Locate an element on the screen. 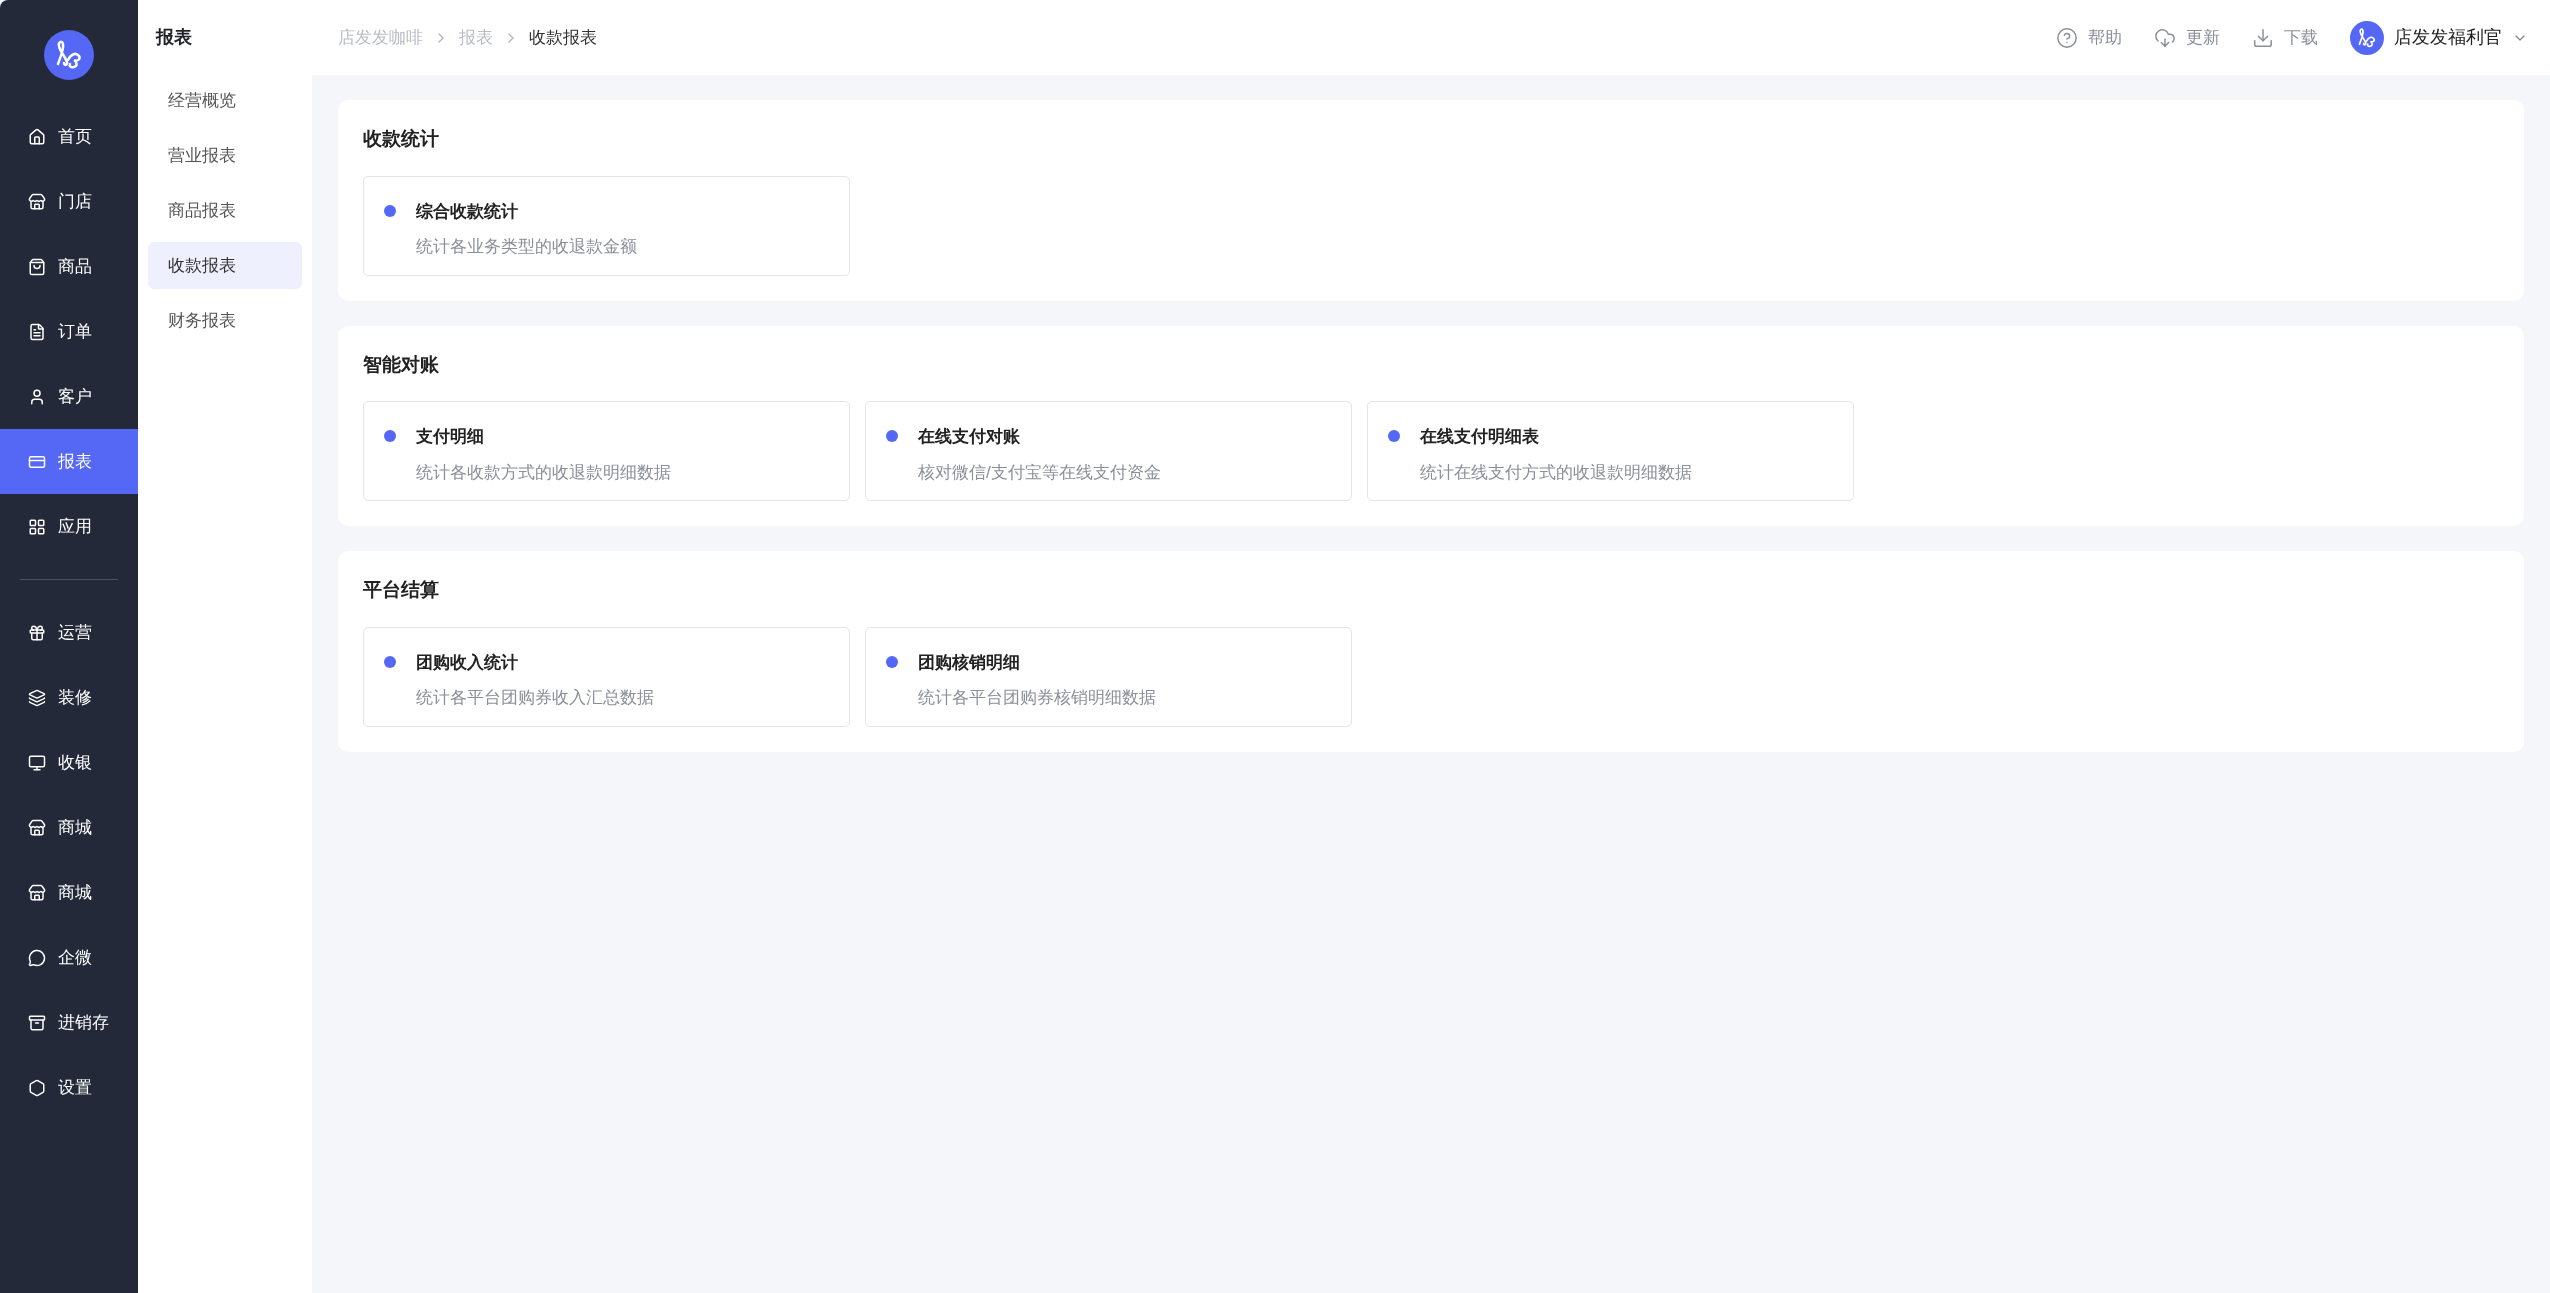 Image resolution: width=2550 pixels, height=1293 pixels. report-card: 在线支付明细表 统计在线支付方式的收退款明细数据 is located at coordinates (1610, 451).